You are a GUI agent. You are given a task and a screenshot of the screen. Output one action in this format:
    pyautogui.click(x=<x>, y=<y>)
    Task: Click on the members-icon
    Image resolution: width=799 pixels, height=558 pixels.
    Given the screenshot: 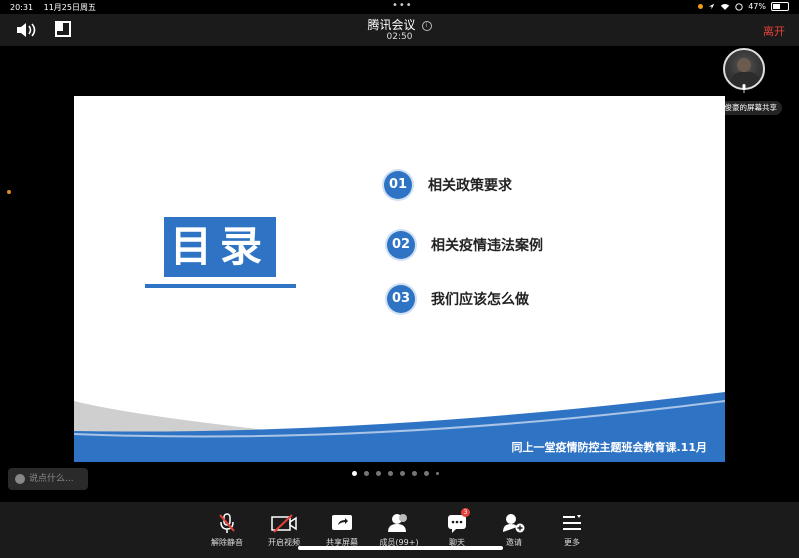 What is the action you would take?
    pyautogui.click(x=397, y=523)
    